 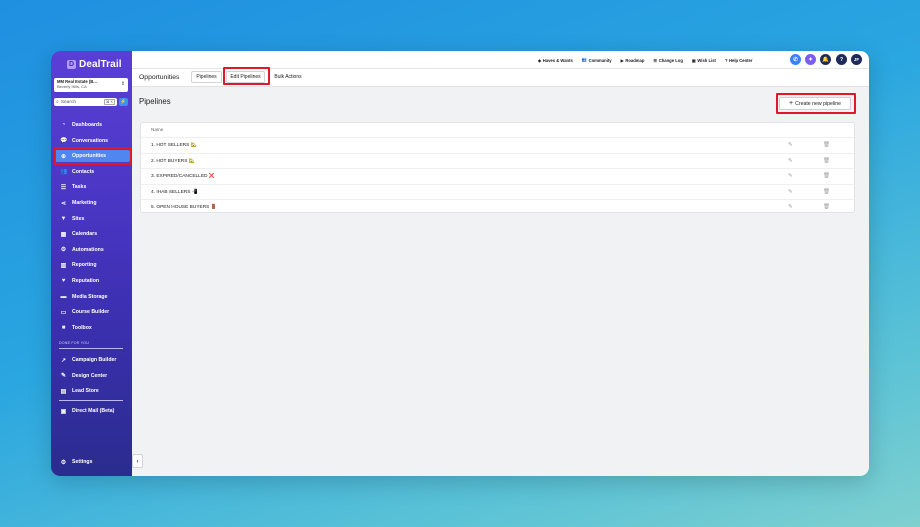 I want to click on tab-bulk-actions: Bulk Actions, so click(x=288, y=77).